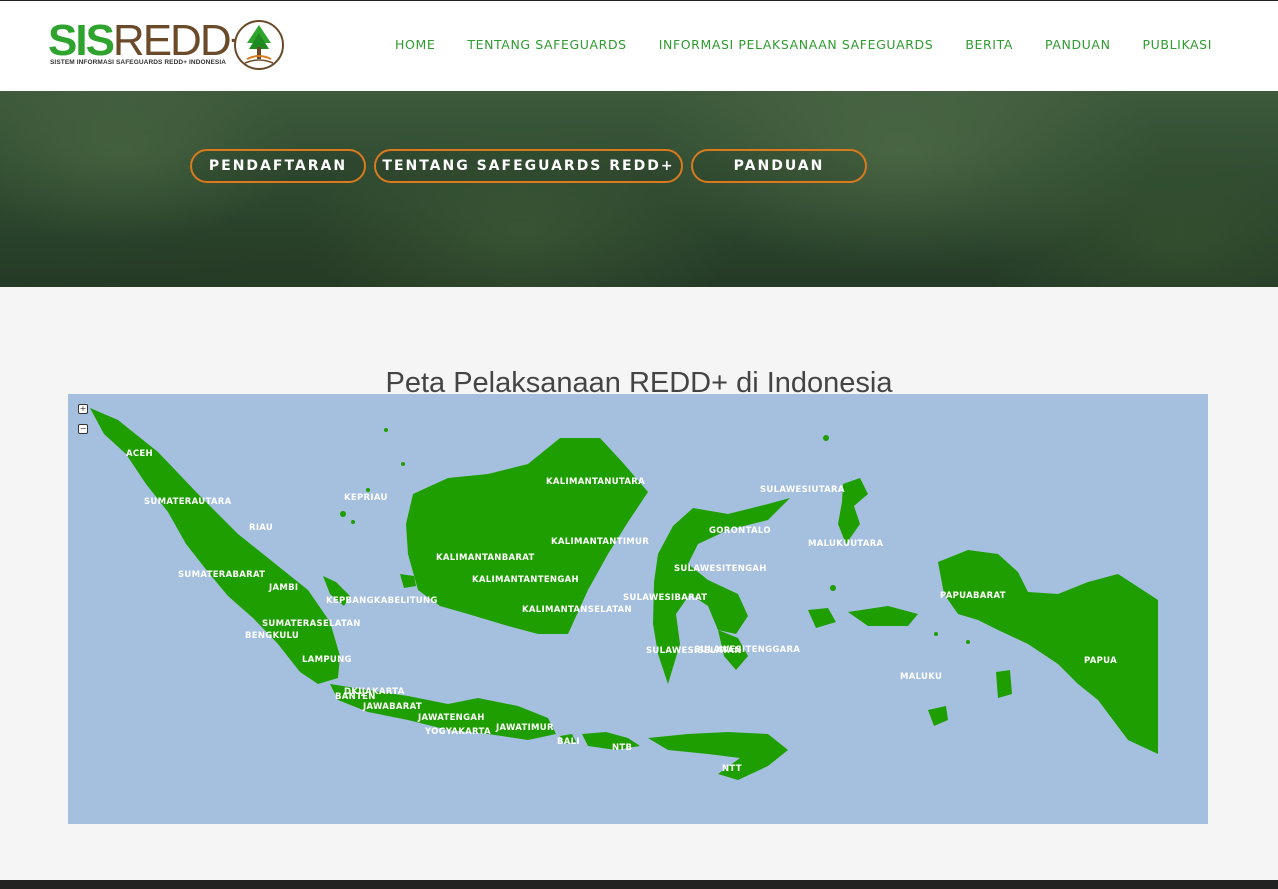 This screenshot has height=889, width=1278. What do you see at coordinates (408, 581) in the screenshot?
I see `region-belitung` at bounding box center [408, 581].